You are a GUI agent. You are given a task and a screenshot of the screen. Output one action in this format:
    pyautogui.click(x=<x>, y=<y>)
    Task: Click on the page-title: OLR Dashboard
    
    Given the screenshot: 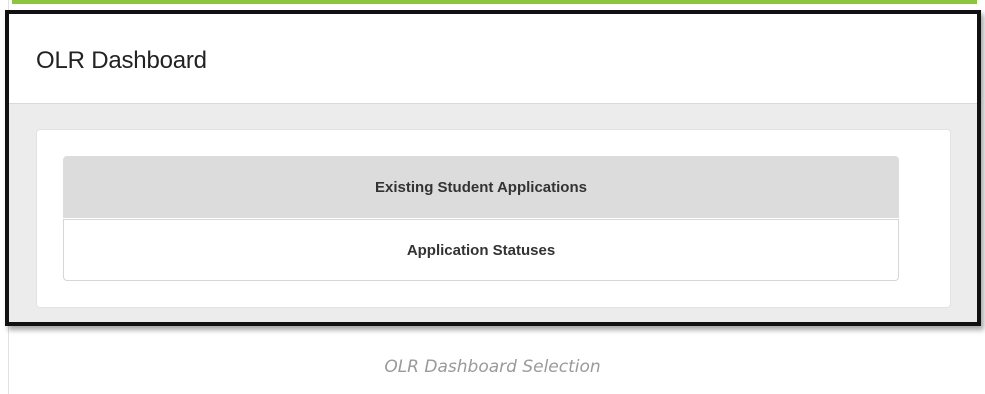 What is the action you would take?
    pyautogui.click(x=121, y=60)
    